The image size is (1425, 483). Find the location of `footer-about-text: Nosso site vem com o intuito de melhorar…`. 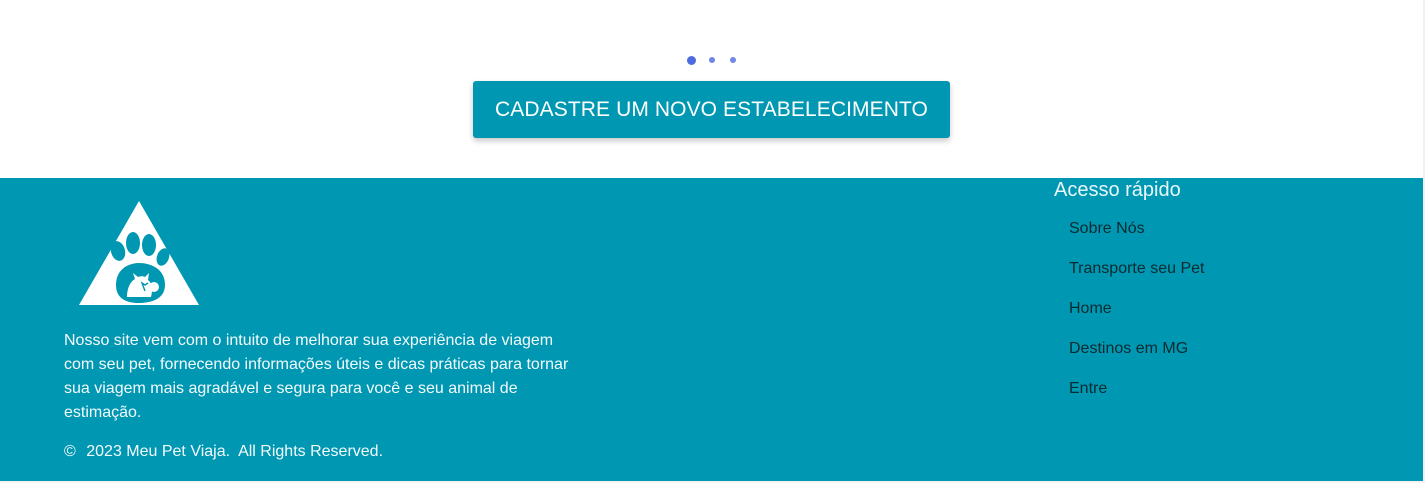

footer-about-text: Nosso site vem com o intuito de melhorar… is located at coordinates (316, 376).